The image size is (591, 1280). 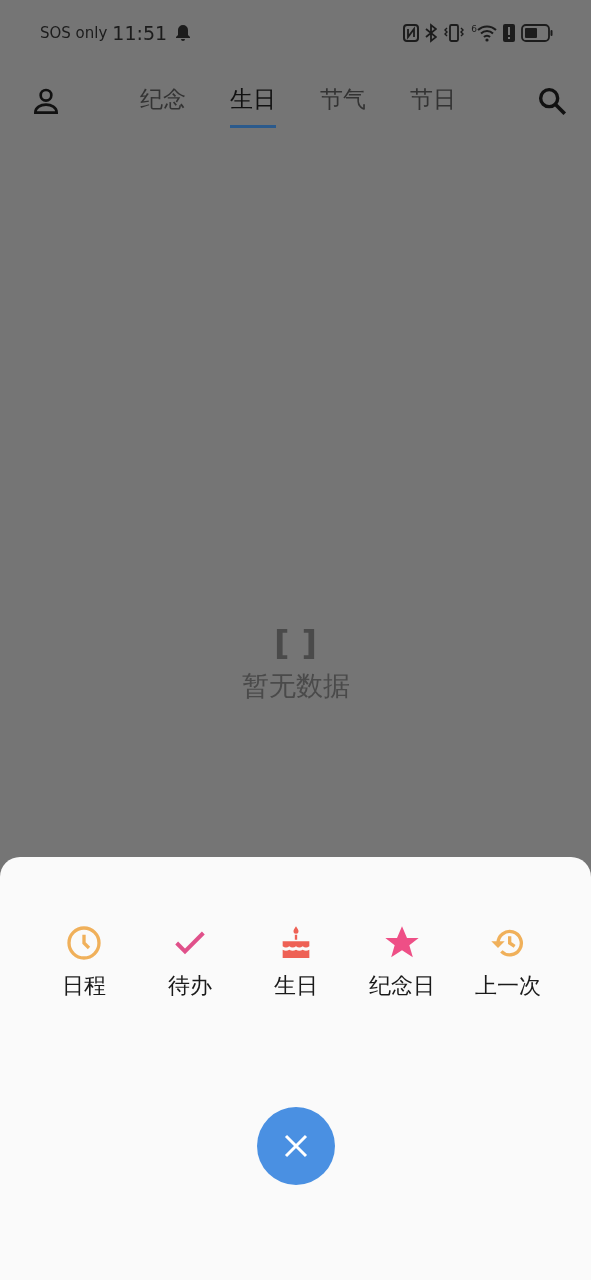 I want to click on category-tab: 生日, so click(x=253, y=97).